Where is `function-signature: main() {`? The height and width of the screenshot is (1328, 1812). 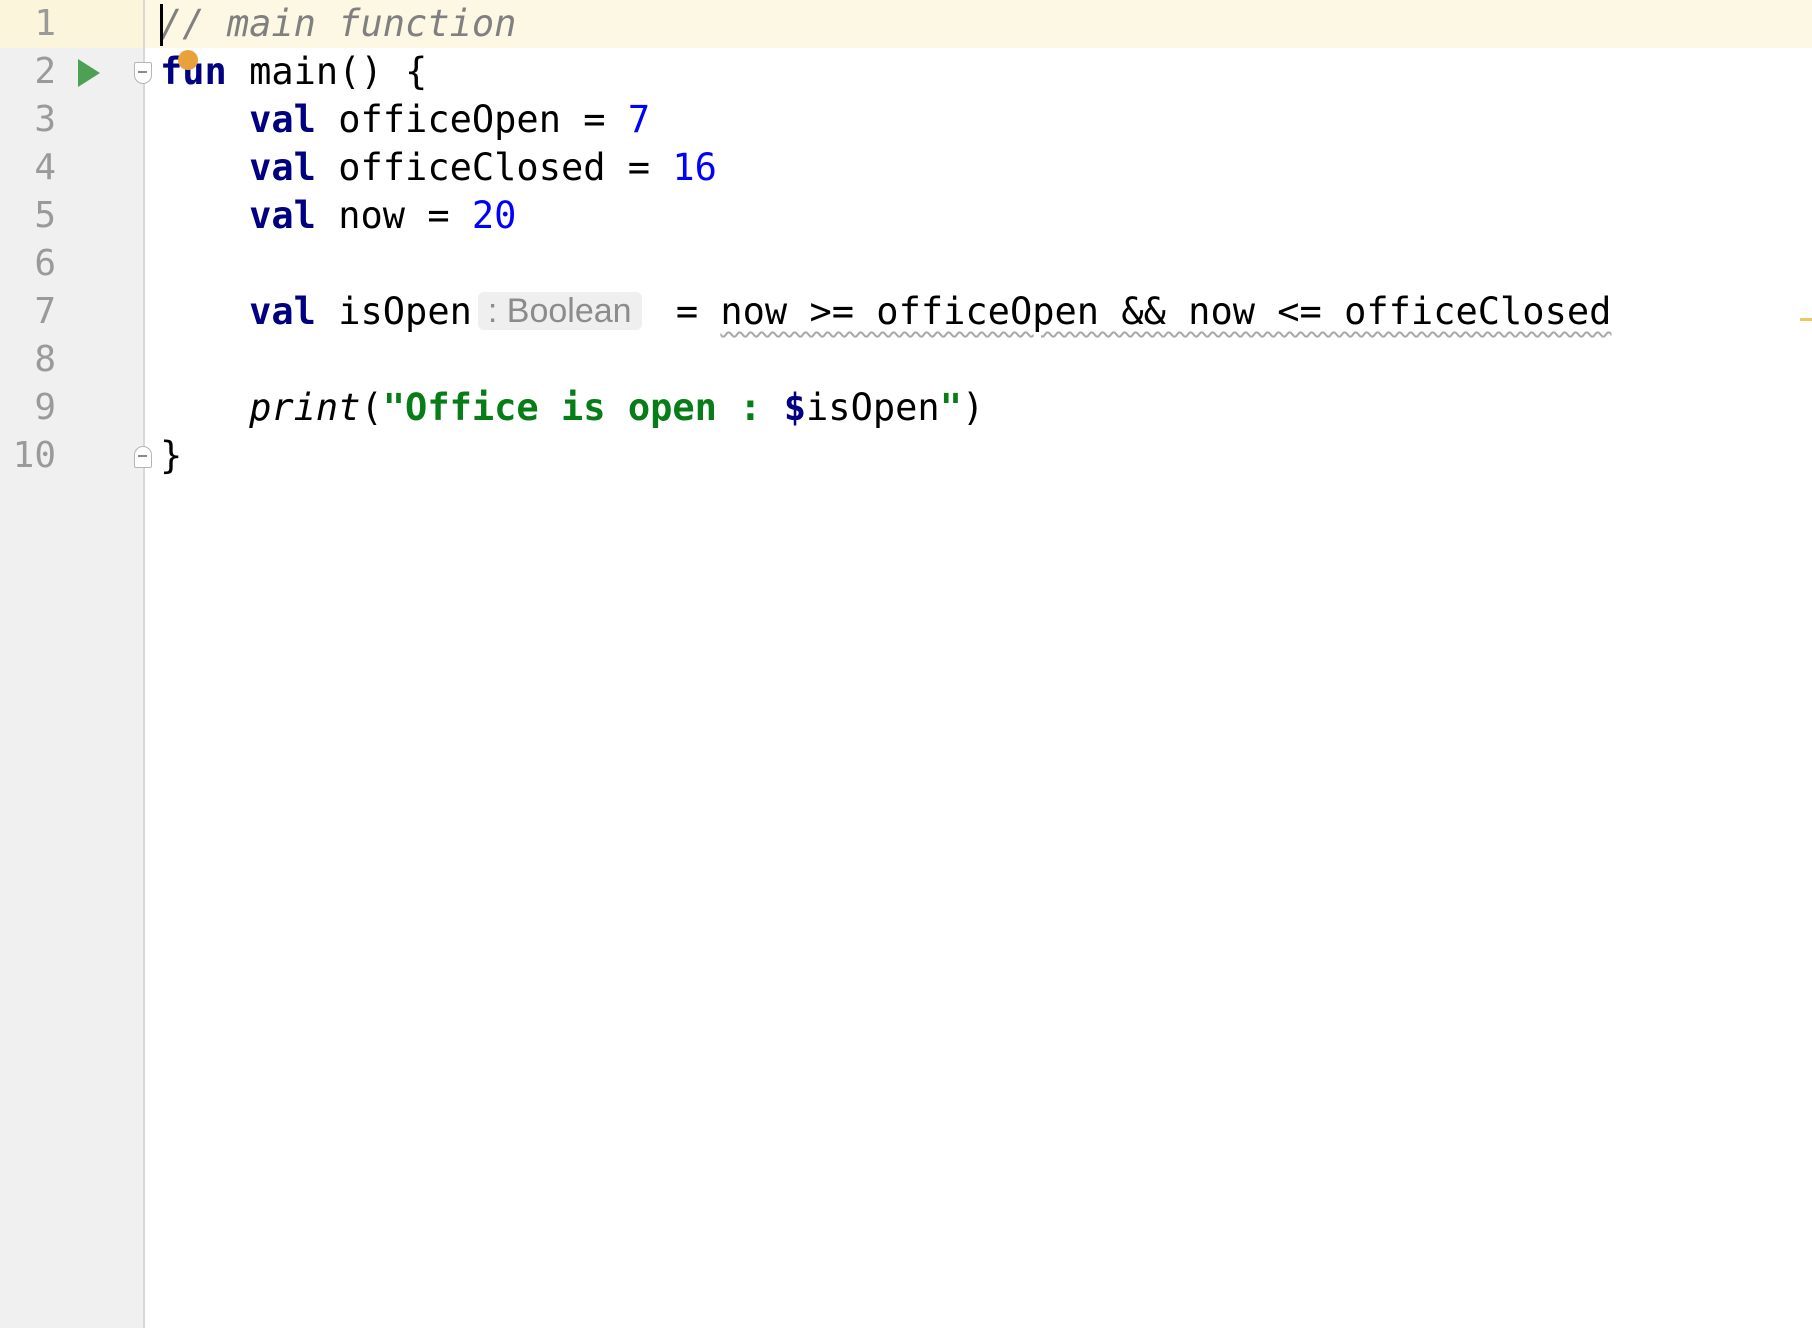
function-signature: main() { is located at coordinates (327, 71).